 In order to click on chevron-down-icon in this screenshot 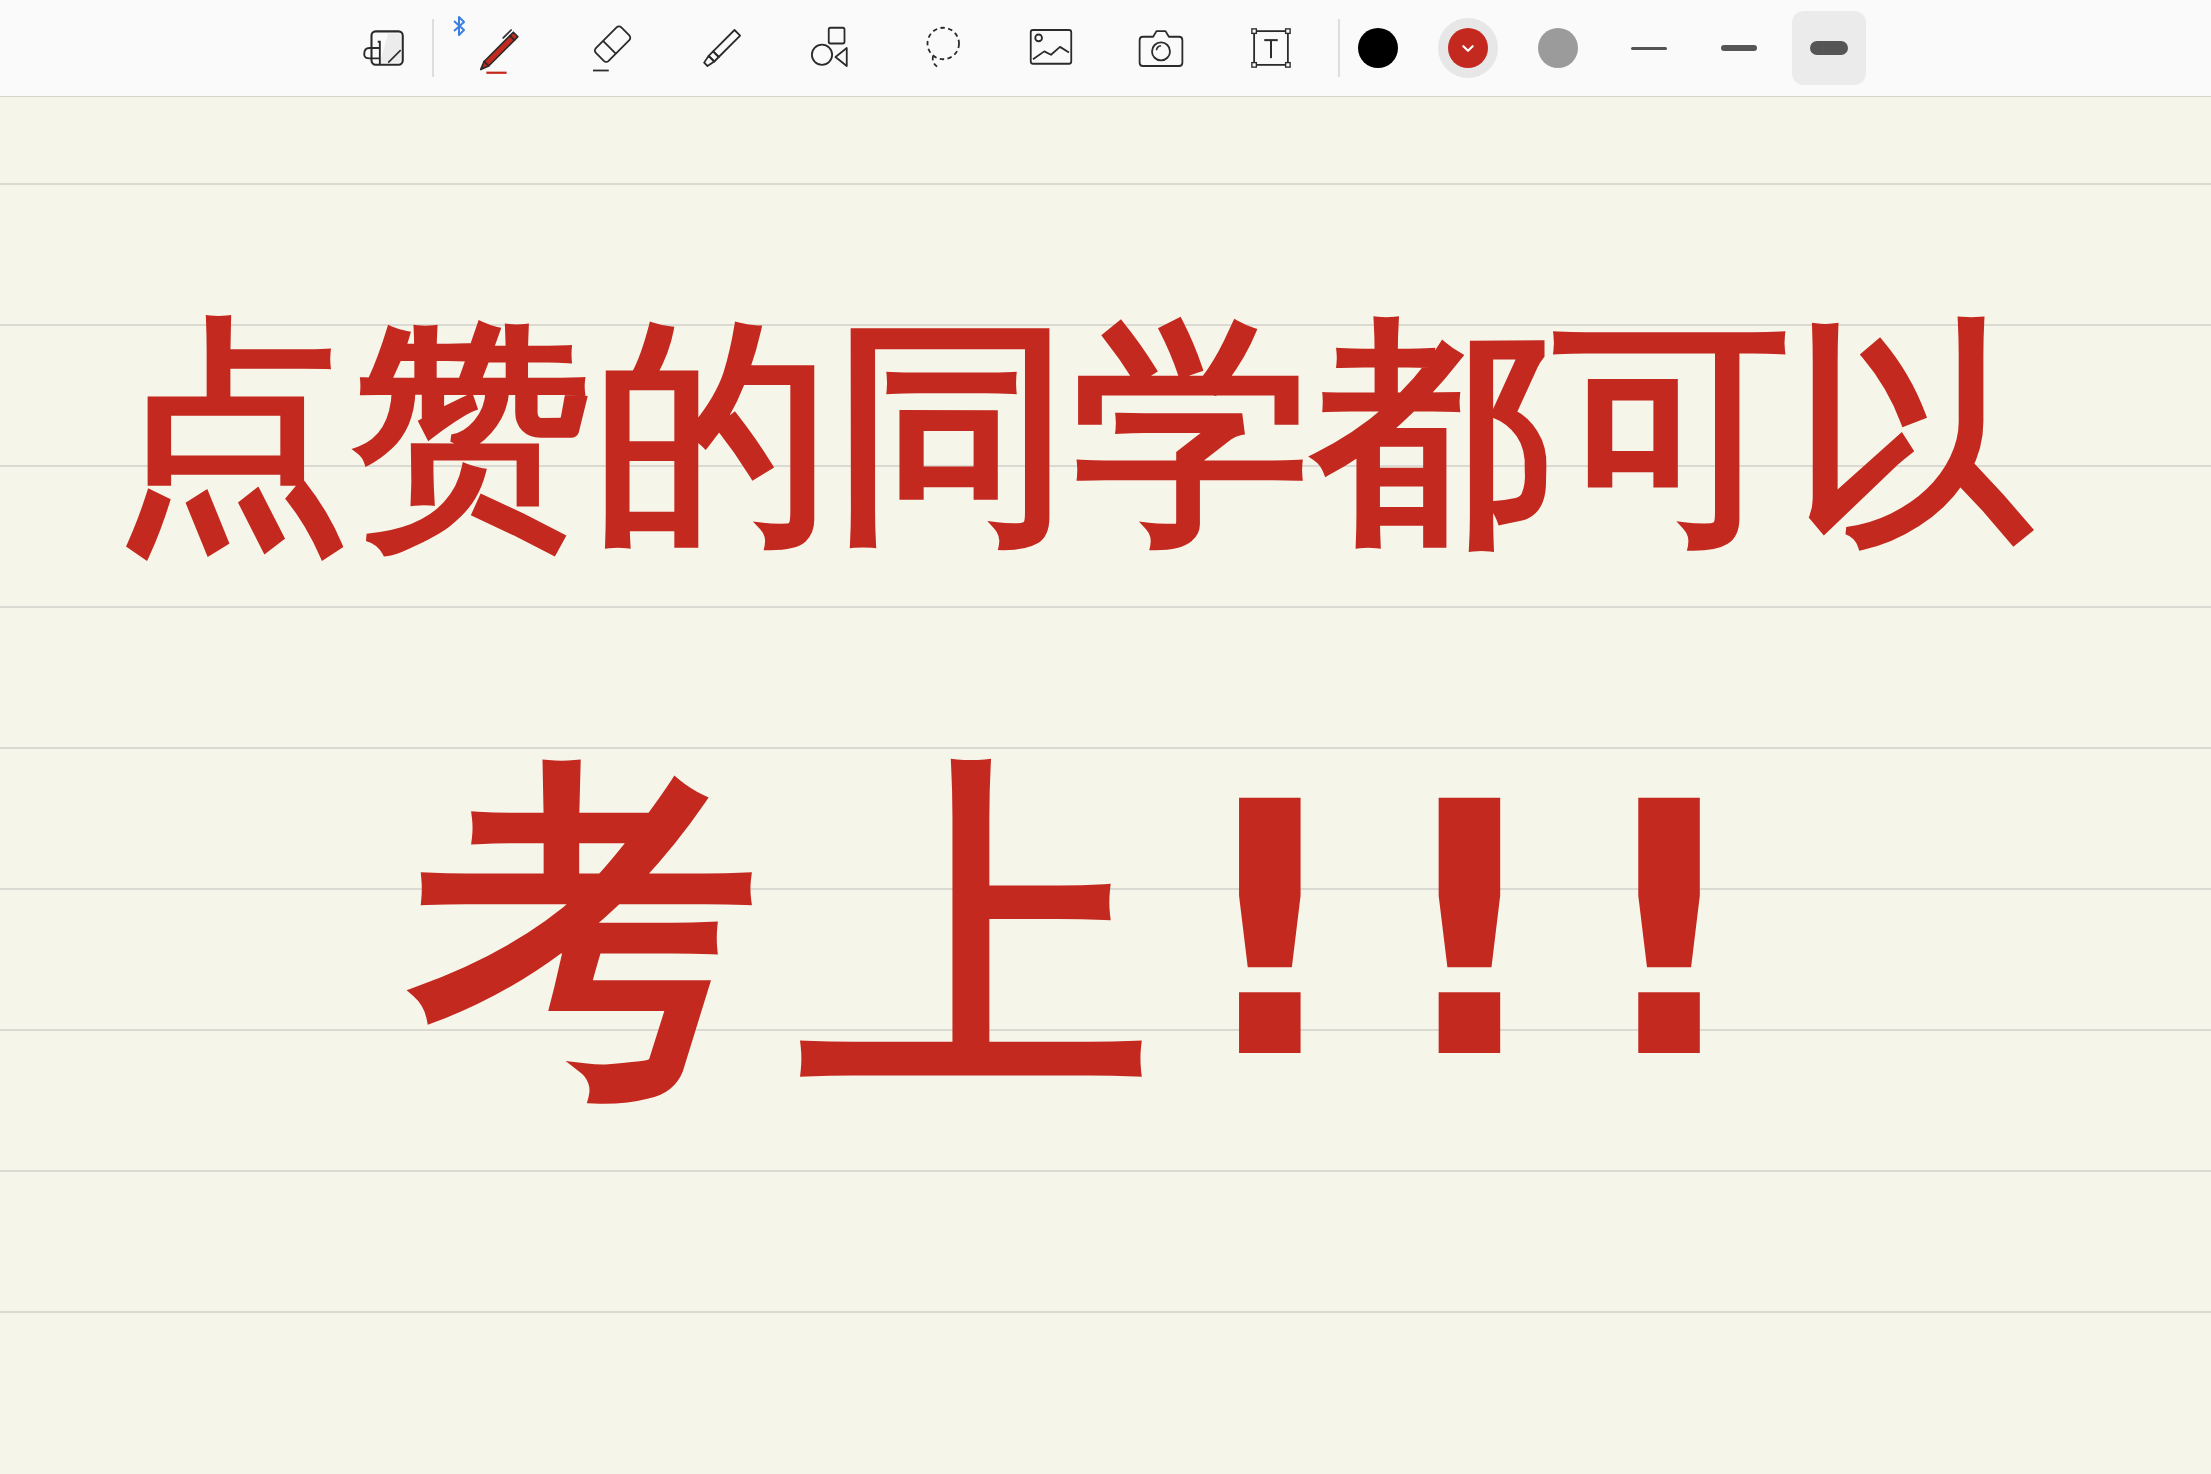, I will do `click(1467, 48)`.